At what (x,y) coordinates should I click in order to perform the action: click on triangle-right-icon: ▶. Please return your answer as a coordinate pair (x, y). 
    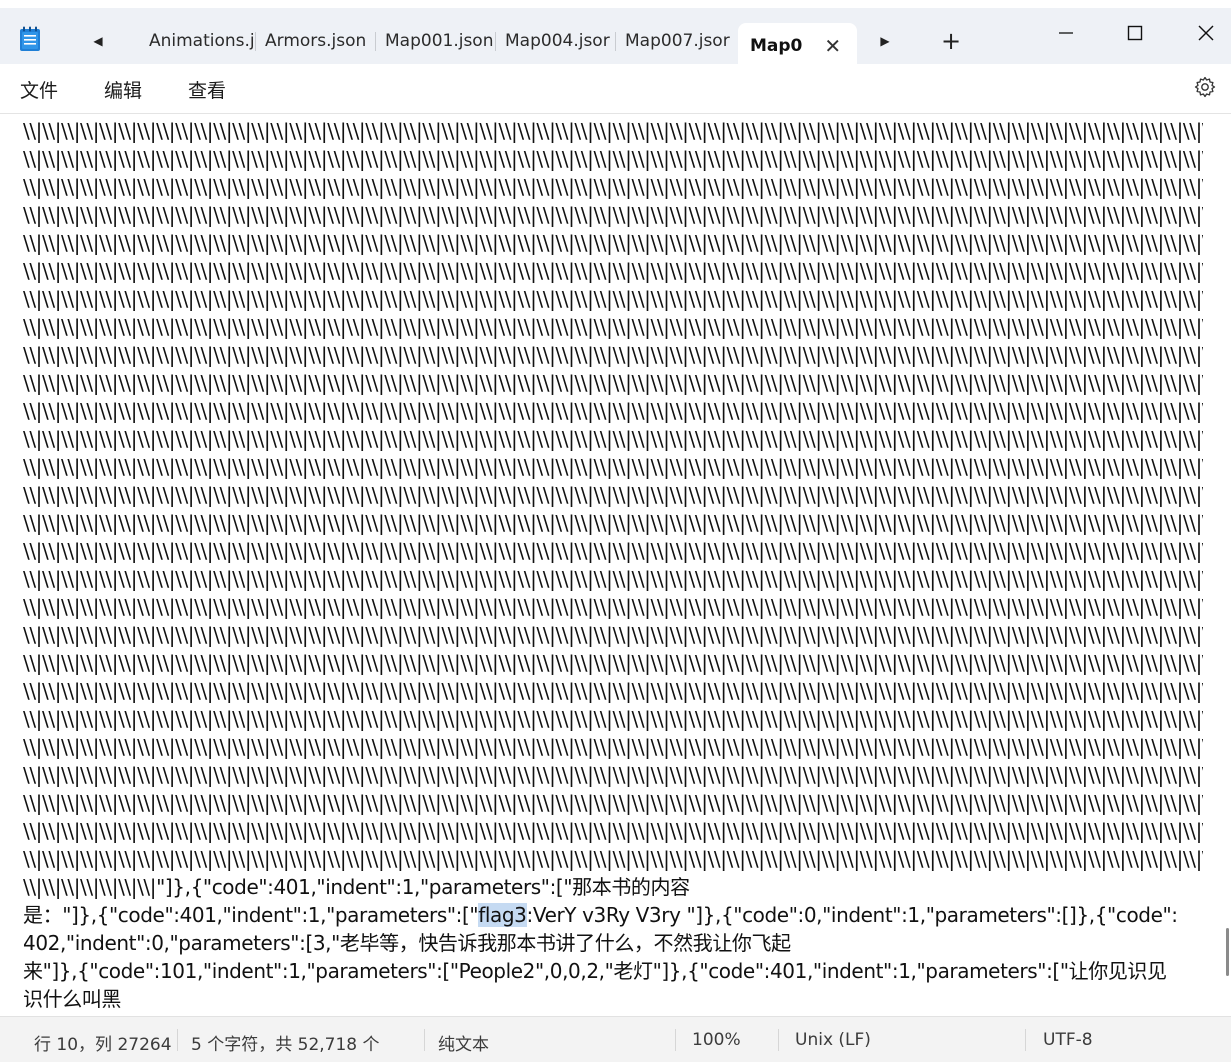
    Looking at the image, I should click on (885, 41).